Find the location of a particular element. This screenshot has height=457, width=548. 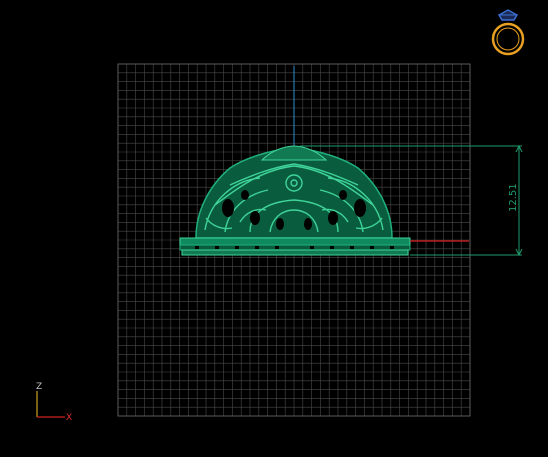

ring-icon is located at coordinates (508, 32).